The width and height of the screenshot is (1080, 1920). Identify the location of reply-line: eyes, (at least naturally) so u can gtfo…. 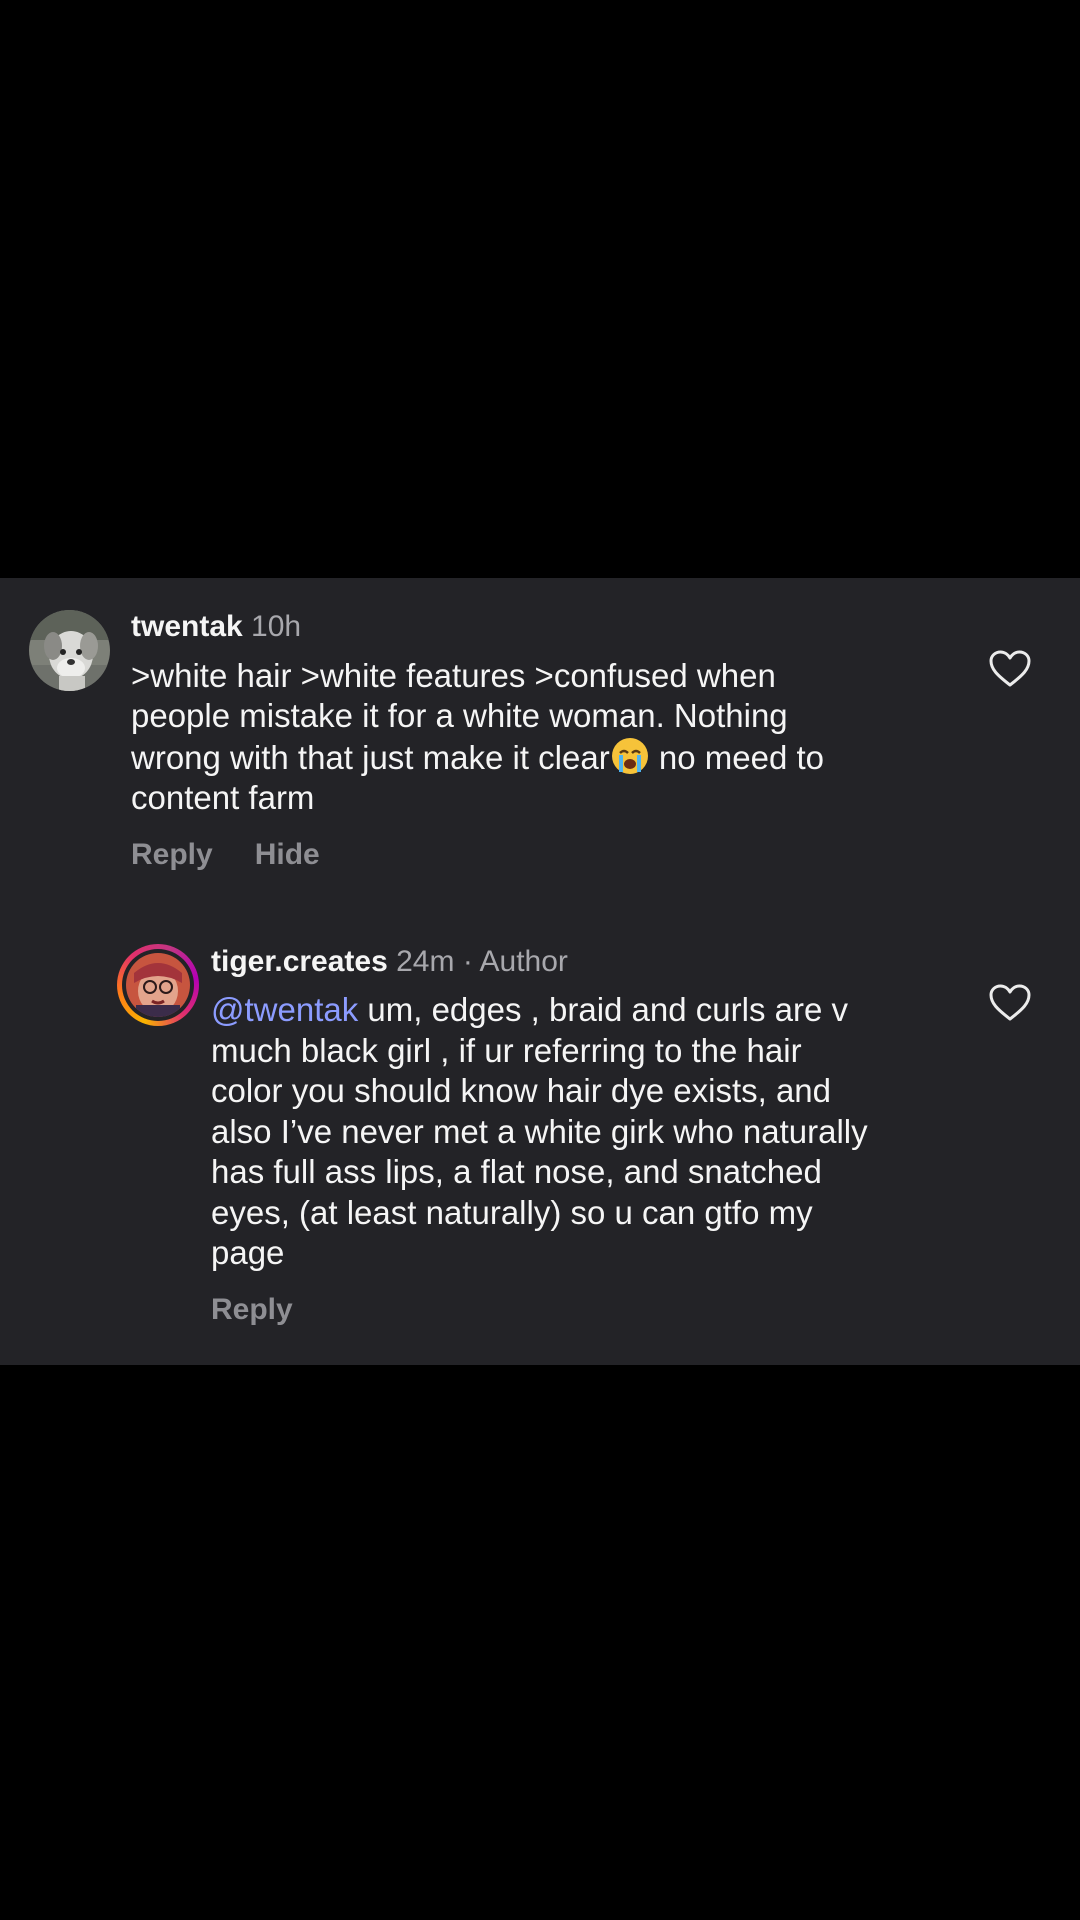
(512, 1212).